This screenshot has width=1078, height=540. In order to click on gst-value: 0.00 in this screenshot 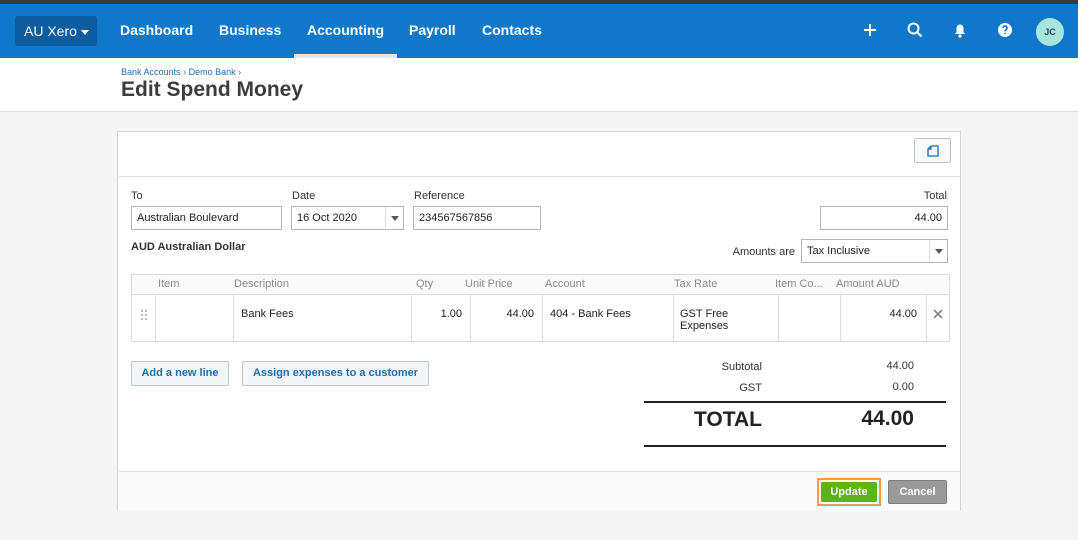, I will do `click(903, 387)`.